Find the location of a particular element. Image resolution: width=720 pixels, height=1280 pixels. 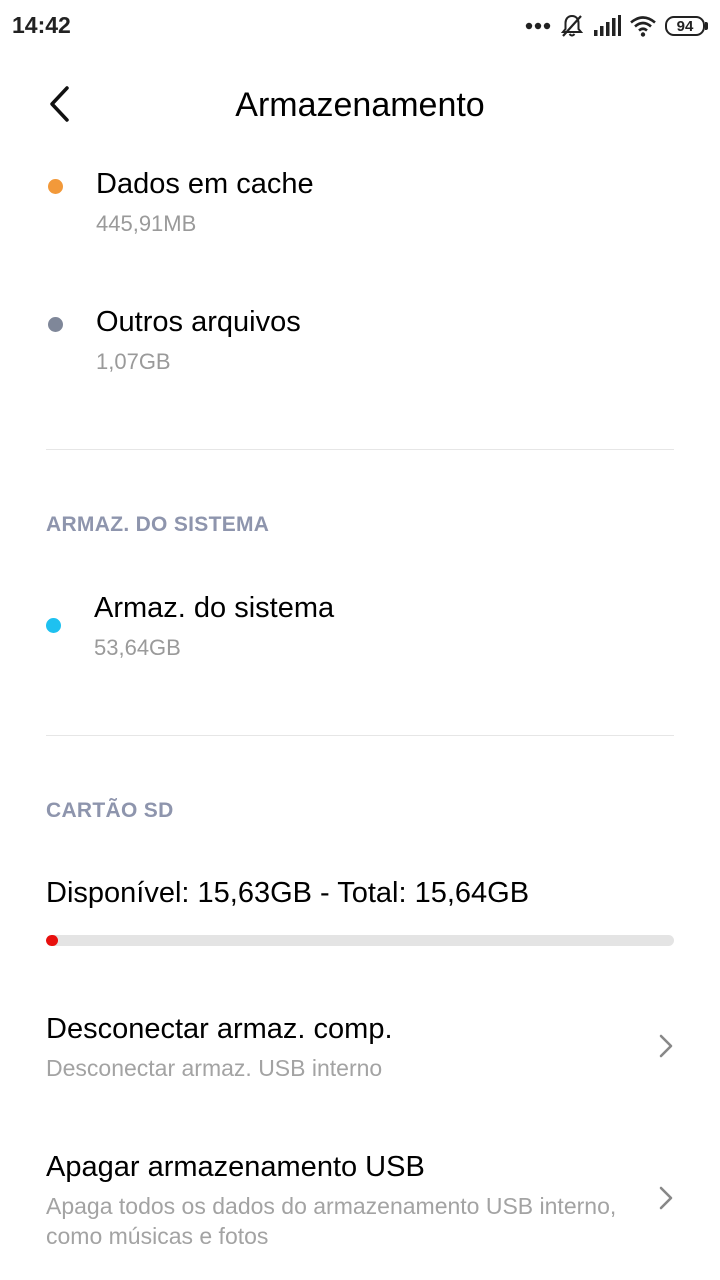

menu-title: Desconectar armaz. comp. is located at coordinates (219, 1029).